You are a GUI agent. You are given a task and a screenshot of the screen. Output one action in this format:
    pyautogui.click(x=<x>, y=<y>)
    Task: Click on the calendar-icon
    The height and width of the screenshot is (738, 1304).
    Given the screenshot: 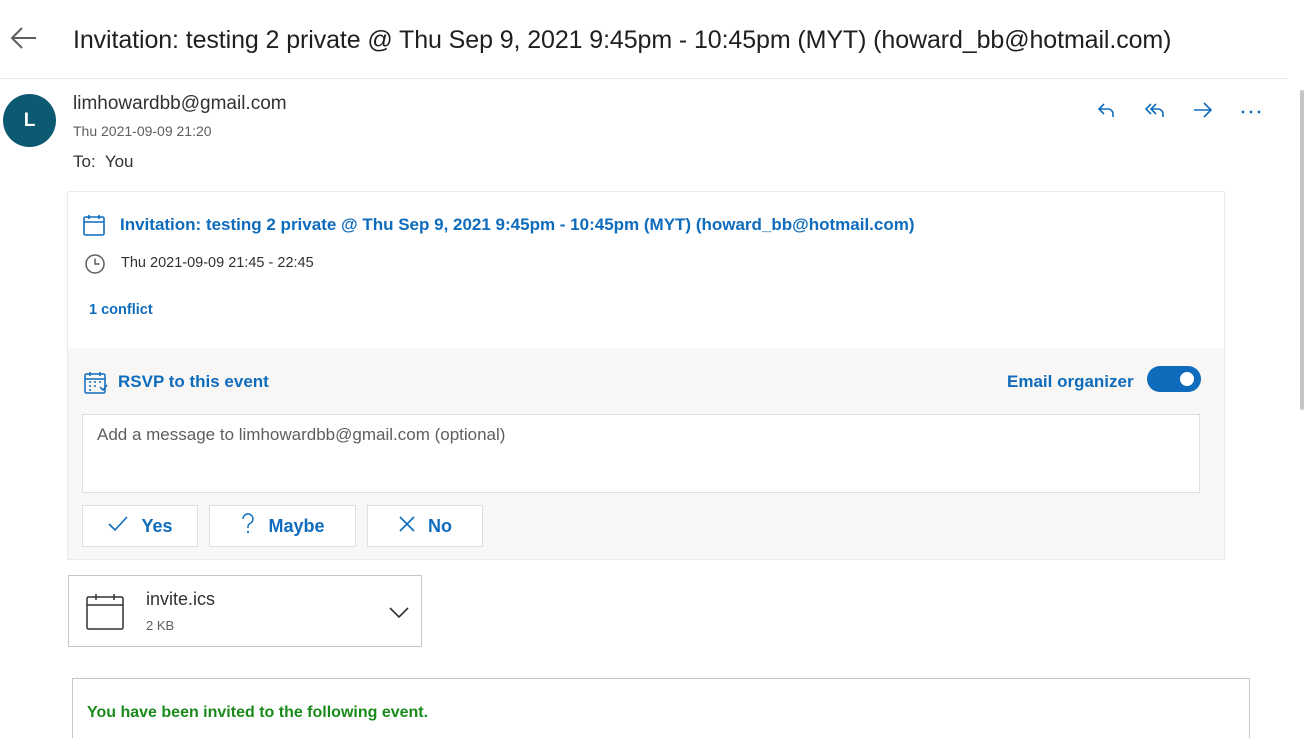 What is the action you would take?
    pyautogui.click(x=94, y=227)
    